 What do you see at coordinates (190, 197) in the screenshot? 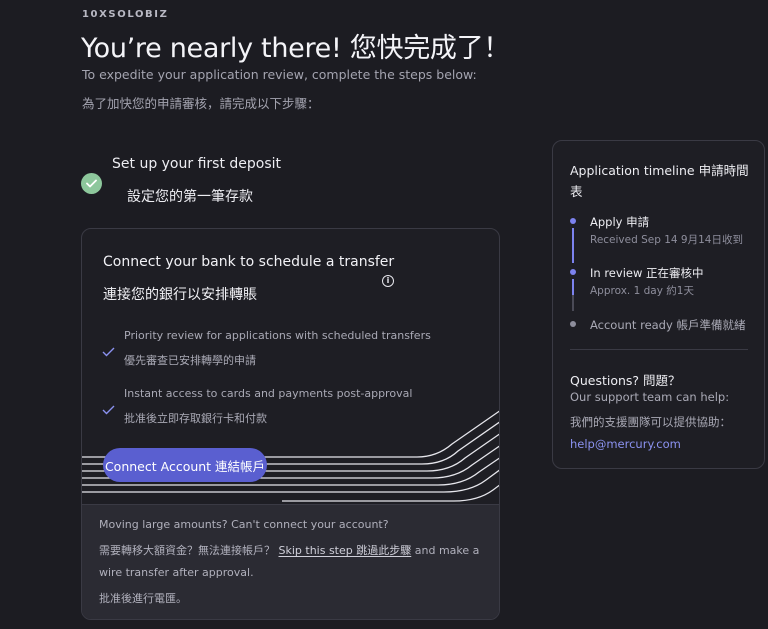
I see `completed-step-label-zh: 設定您的第一筆存款` at bounding box center [190, 197].